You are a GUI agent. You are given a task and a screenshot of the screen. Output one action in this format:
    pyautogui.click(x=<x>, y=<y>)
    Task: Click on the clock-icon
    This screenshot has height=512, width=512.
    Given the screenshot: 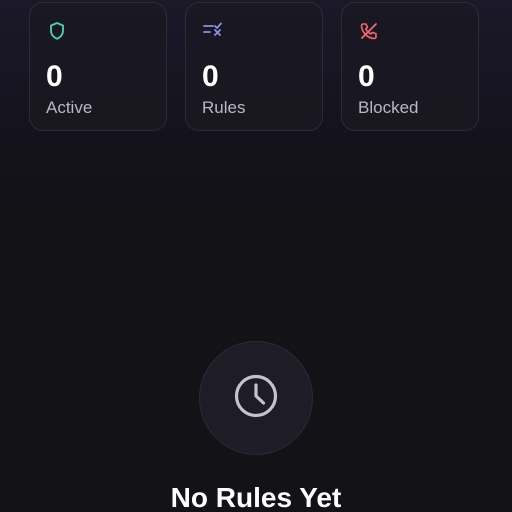 What is the action you would take?
    pyautogui.click(x=256, y=398)
    